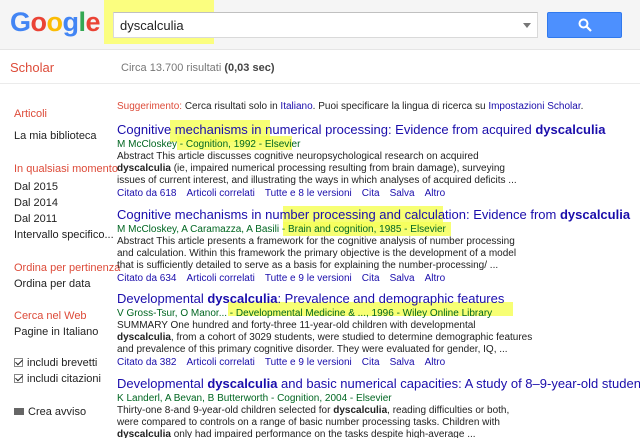  Describe the element at coordinates (67, 268) in the screenshot. I see `sidebar-item-sort-relevance: Ordina per pertinenza` at that location.